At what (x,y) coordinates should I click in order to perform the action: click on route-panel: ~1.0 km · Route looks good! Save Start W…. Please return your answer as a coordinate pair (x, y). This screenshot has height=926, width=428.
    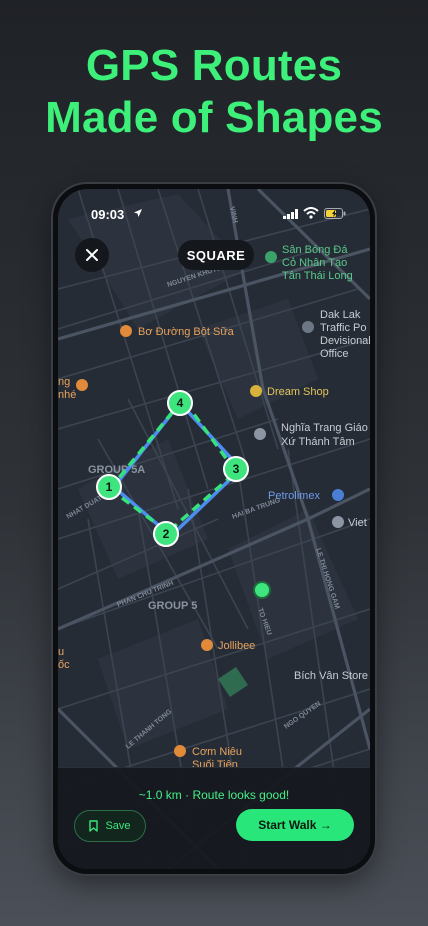
    Looking at the image, I should click on (214, 818).